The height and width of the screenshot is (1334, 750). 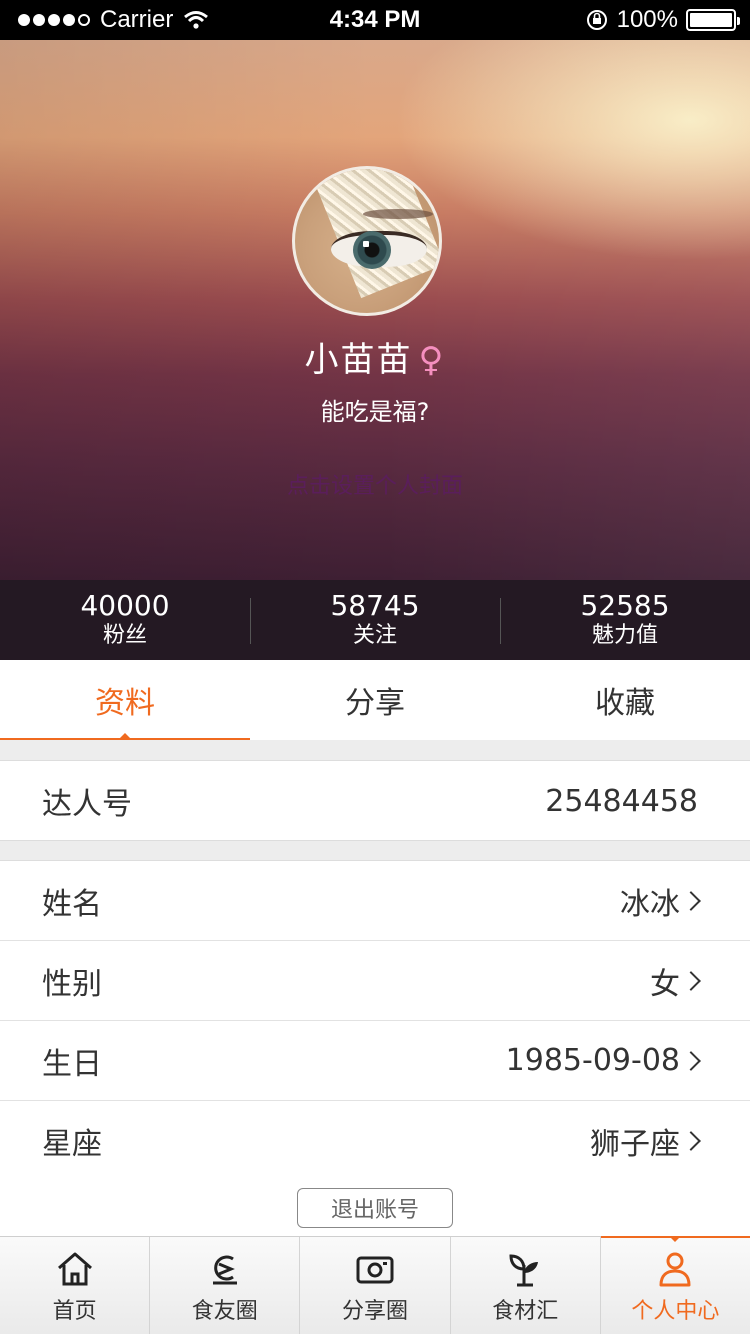 I want to click on nav-home: 首页, so click(x=74, y=1285).